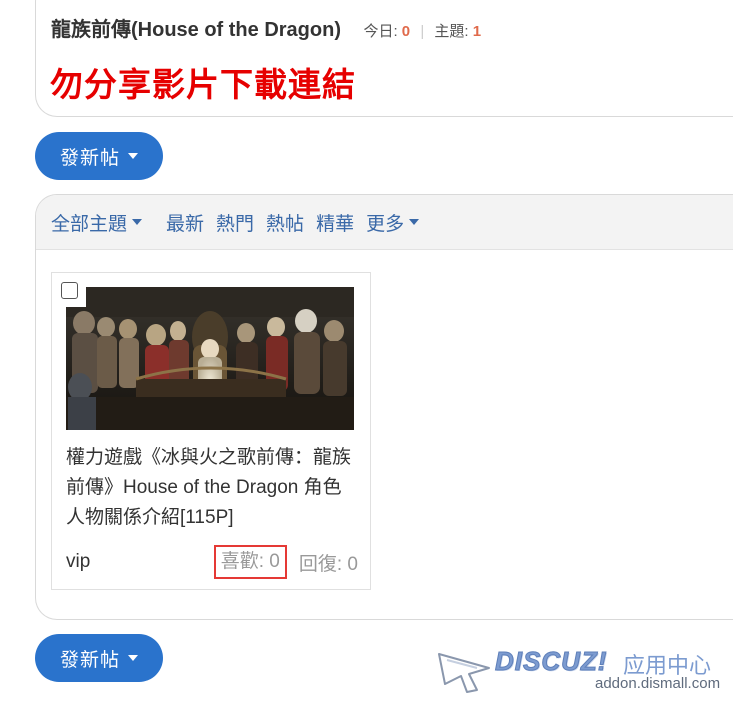  Describe the element at coordinates (328, 564) in the screenshot. I see `thread-replies: 回復: 0` at that location.